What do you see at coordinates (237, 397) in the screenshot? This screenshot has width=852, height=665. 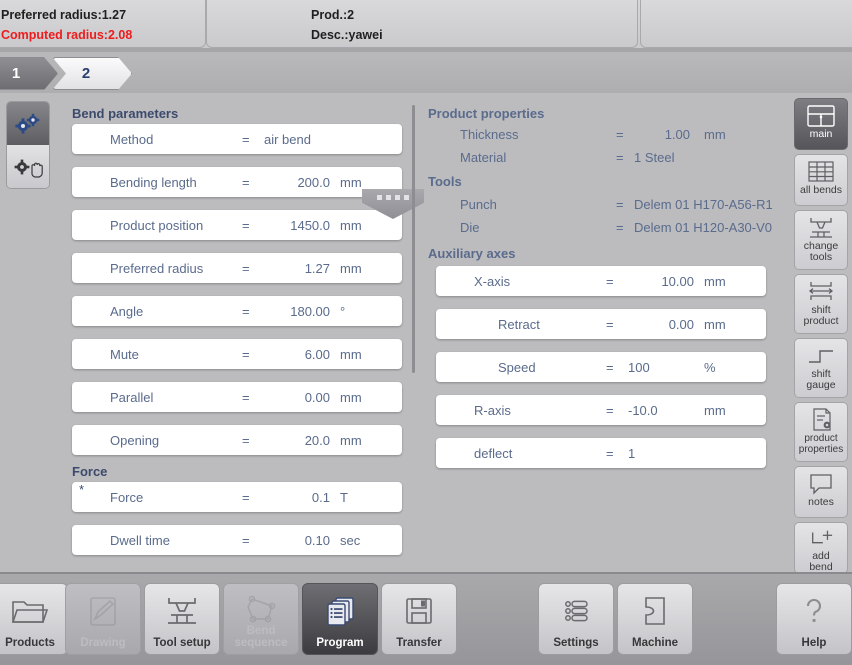 I see `param-row-parallel: Parallel = 0.00 mm` at bounding box center [237, 397].